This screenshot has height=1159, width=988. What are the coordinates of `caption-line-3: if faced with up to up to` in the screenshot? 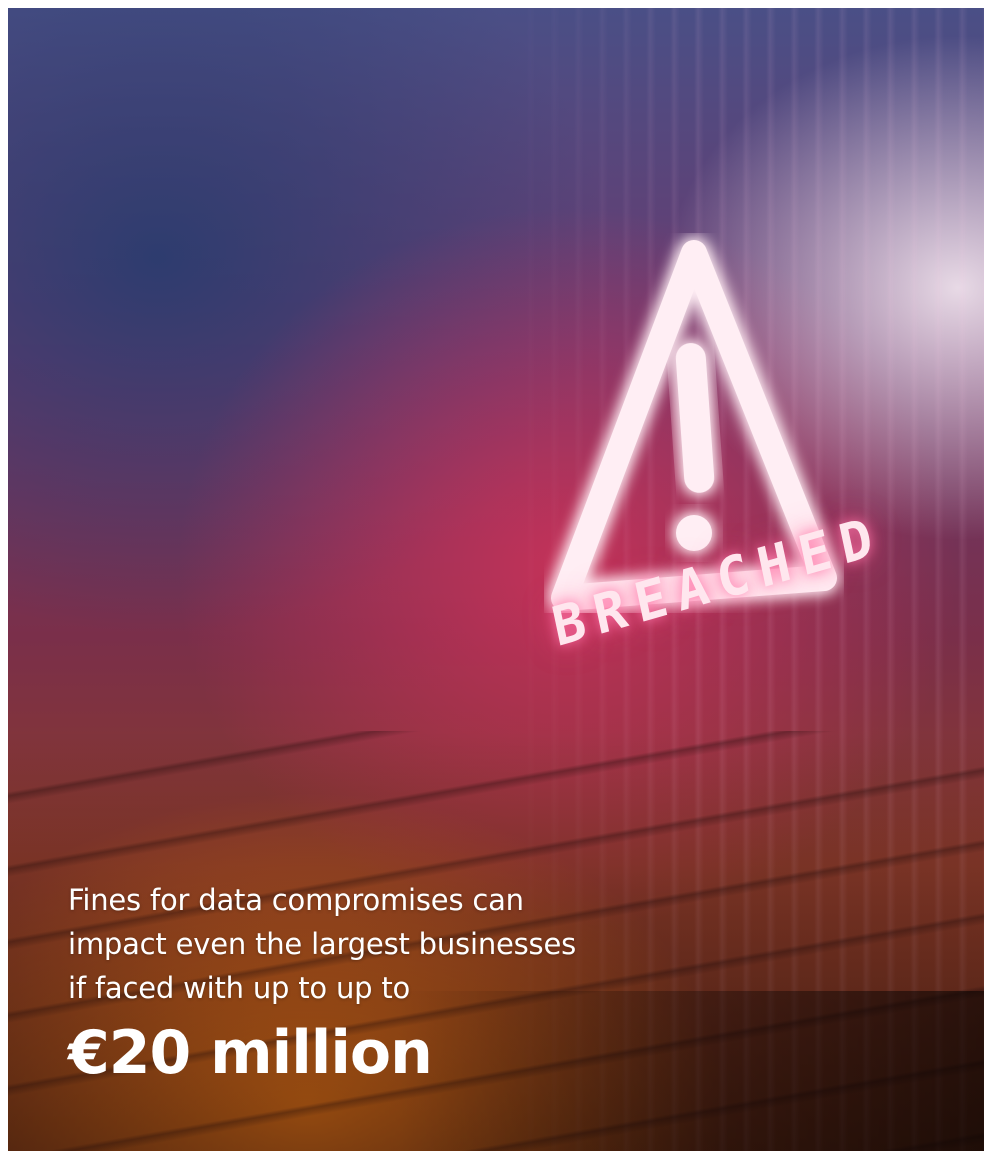 It's located at (239, 988).